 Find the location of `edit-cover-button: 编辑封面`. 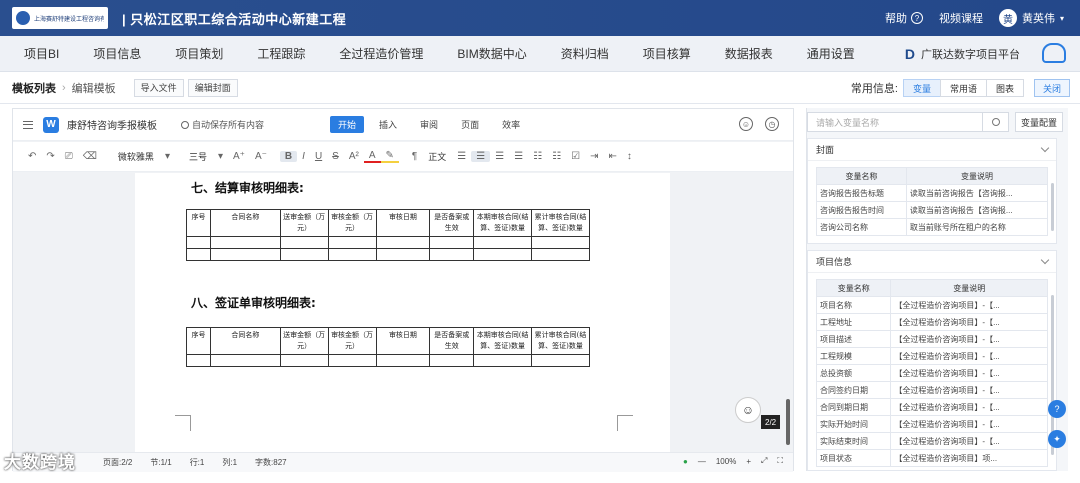

edit-cover-button: 编辑封面 is located at coordinates (212, 87).